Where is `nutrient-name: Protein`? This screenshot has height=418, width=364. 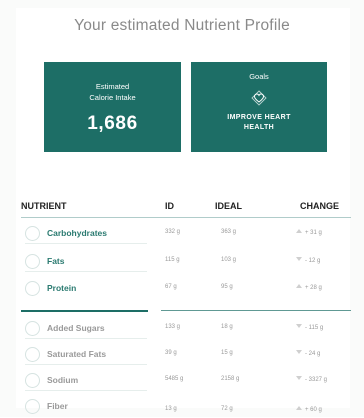
nutrient-name: Protein is located at coordinates (62, 288).